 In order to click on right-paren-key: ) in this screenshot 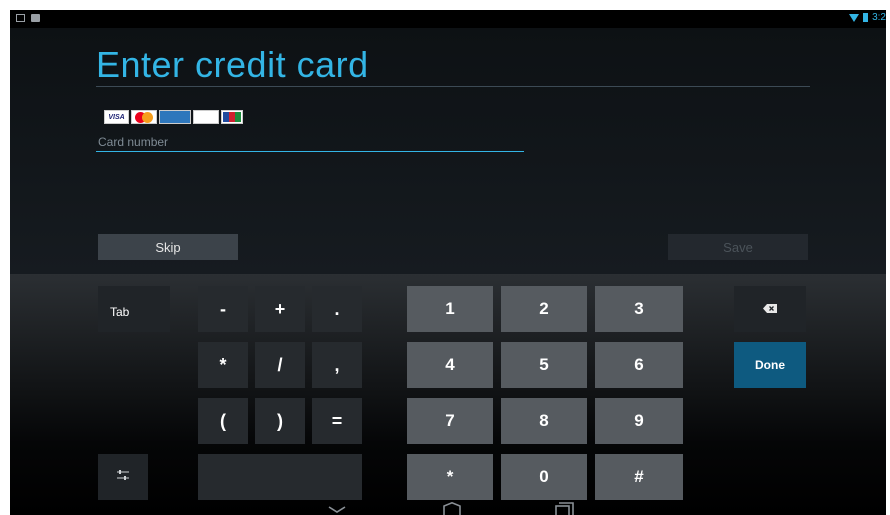, I will do `click(280, 421)`.